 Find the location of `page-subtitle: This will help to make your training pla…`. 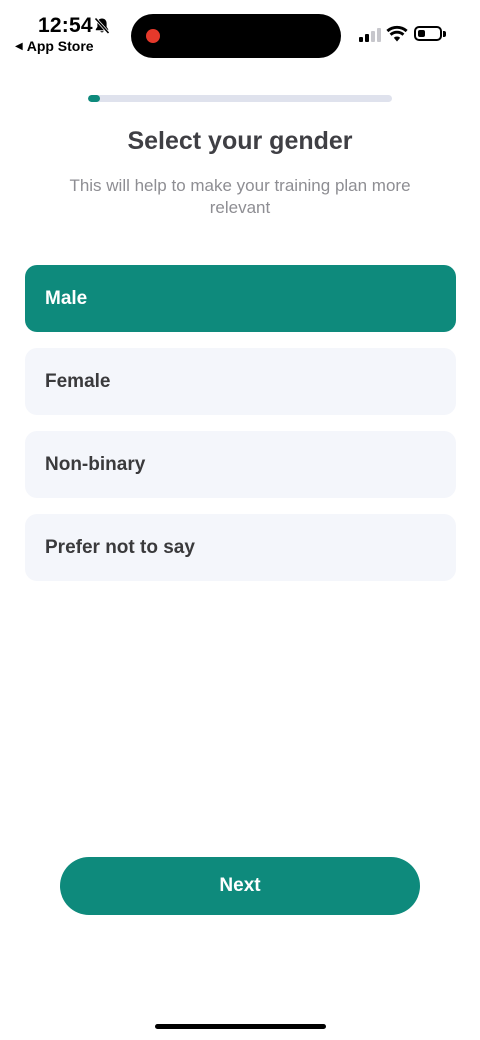

page-subtitle: This will help to make your training pla… is located at coordinates (240, 196).